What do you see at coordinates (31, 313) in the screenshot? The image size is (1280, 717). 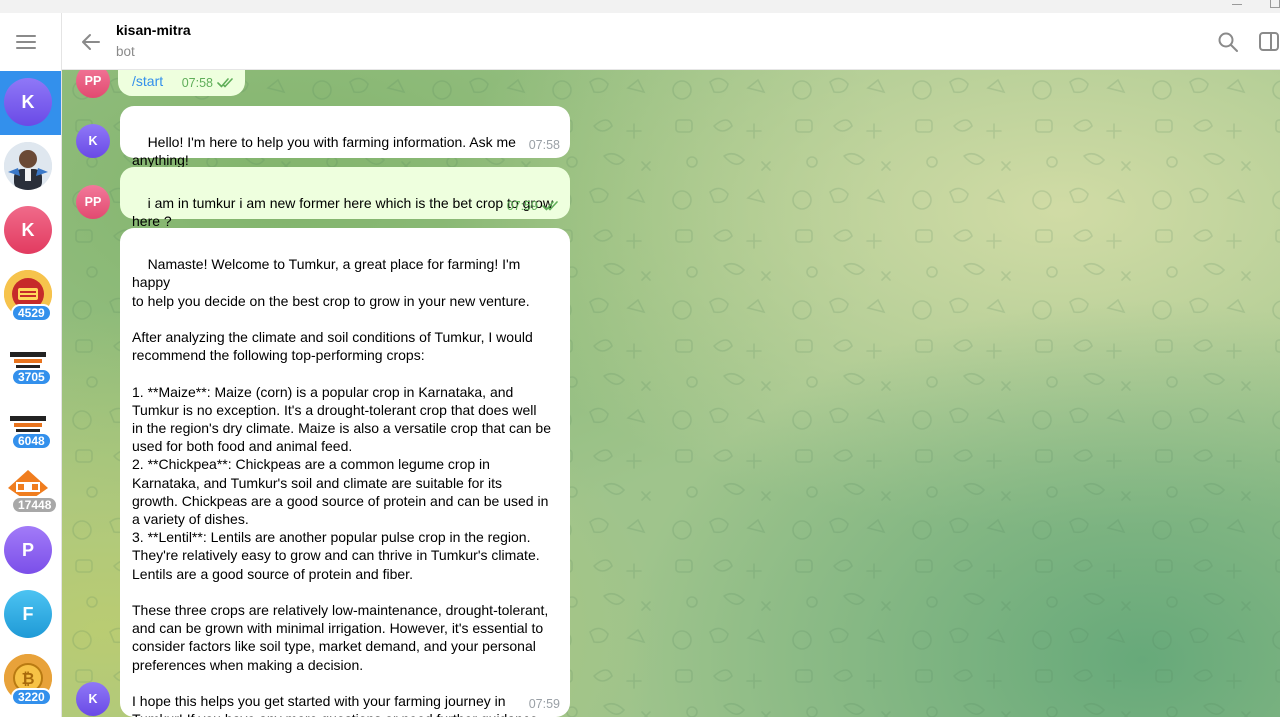 I see `unread-badge: 4529` at bounding box center [31, 313].